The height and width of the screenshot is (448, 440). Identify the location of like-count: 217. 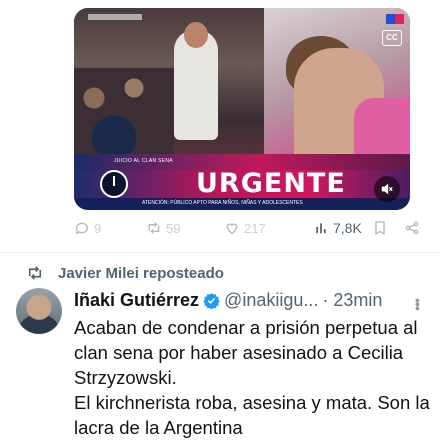
(255, 228).